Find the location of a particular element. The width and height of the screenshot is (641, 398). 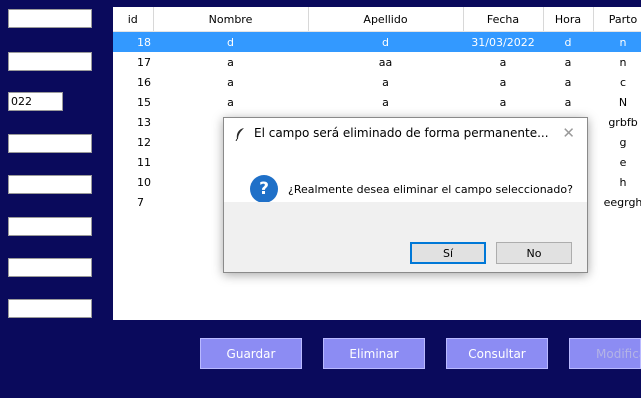

column-header-hora: Hora is located at coordinates (568, 19).